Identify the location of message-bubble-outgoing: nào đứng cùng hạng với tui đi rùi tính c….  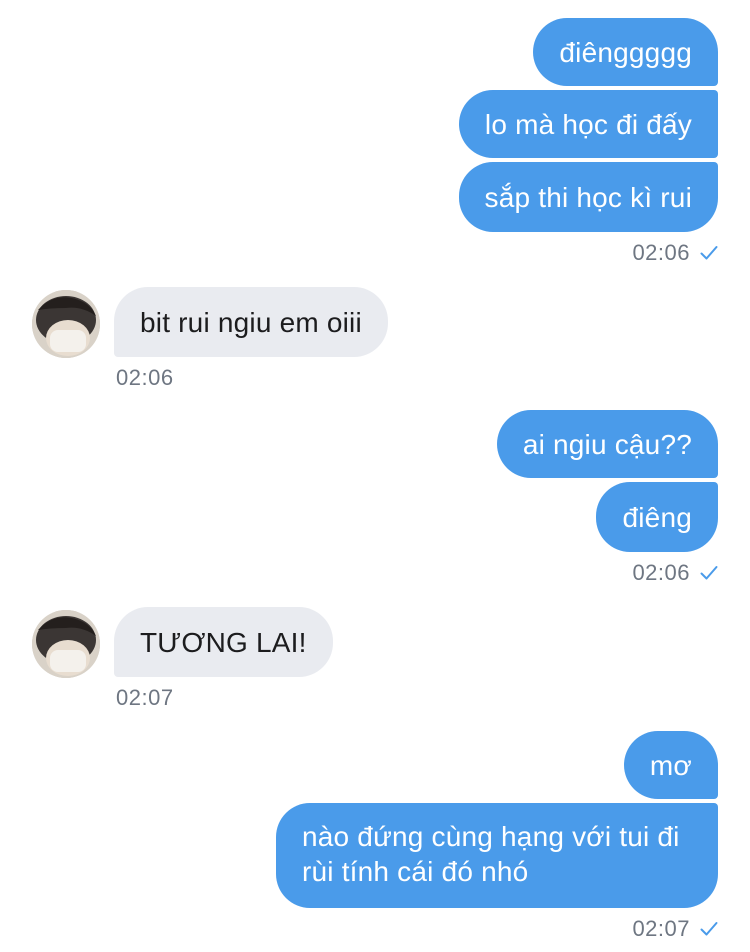
(497, 855).